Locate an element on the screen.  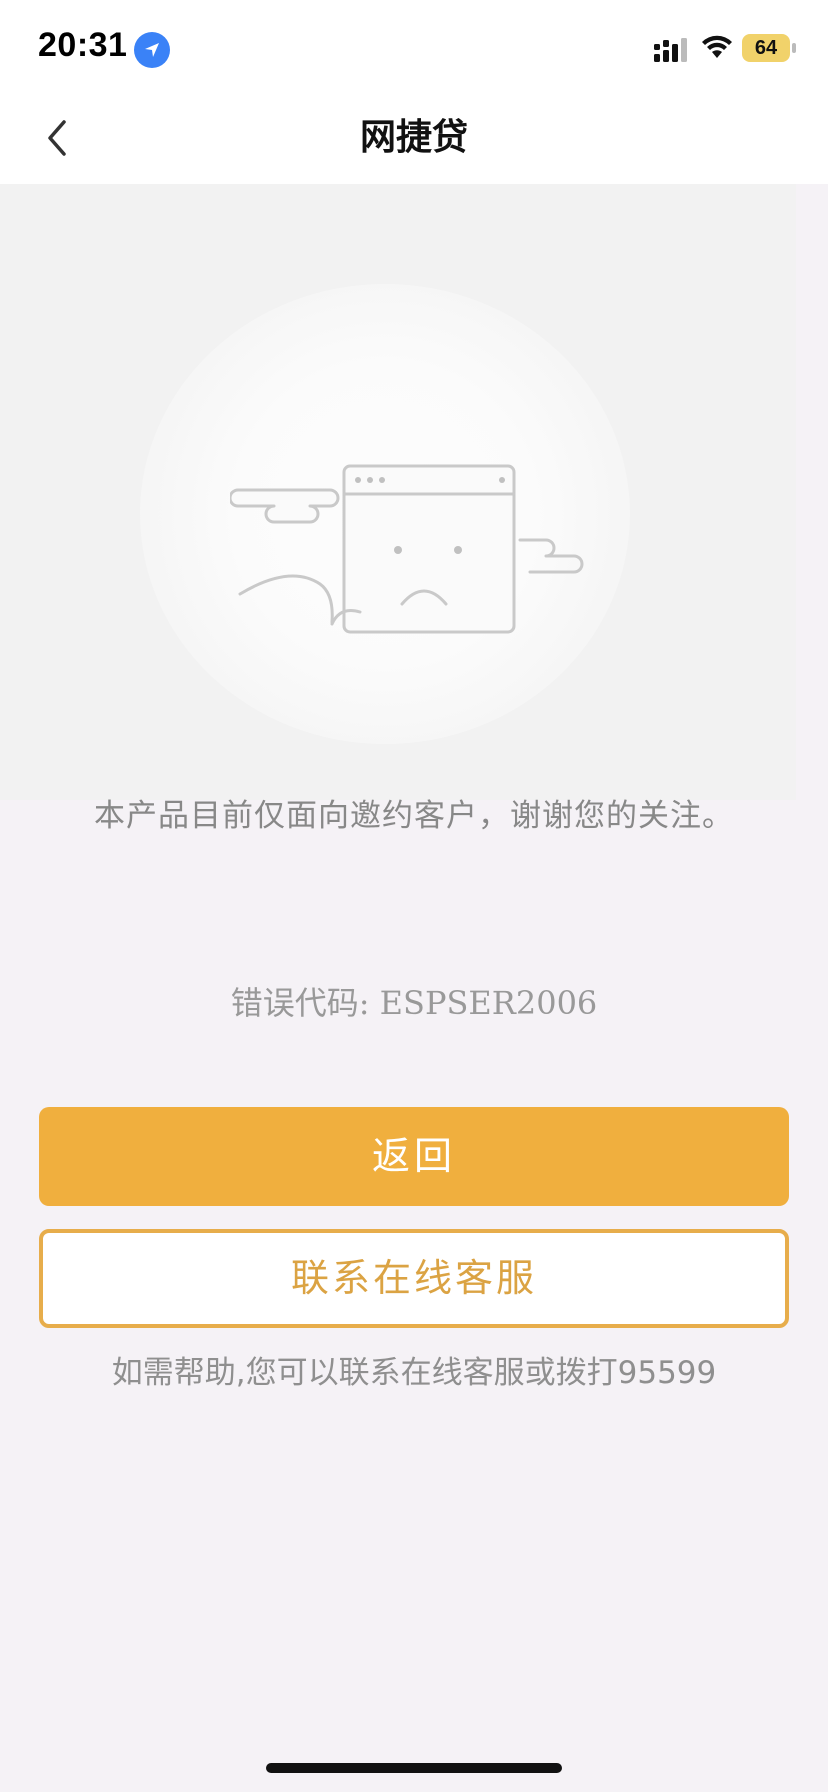
page-title: 网捷贷 is located at coordinates (413, 137).